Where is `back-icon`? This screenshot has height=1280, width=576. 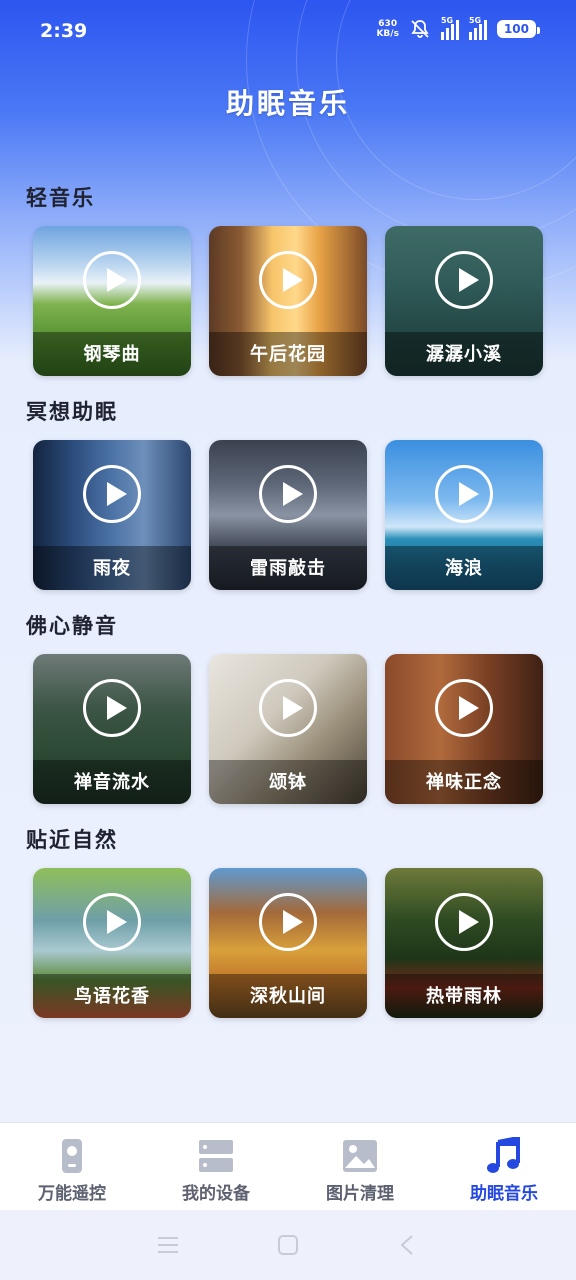
back-icon is located at coordinates (408, 1245).